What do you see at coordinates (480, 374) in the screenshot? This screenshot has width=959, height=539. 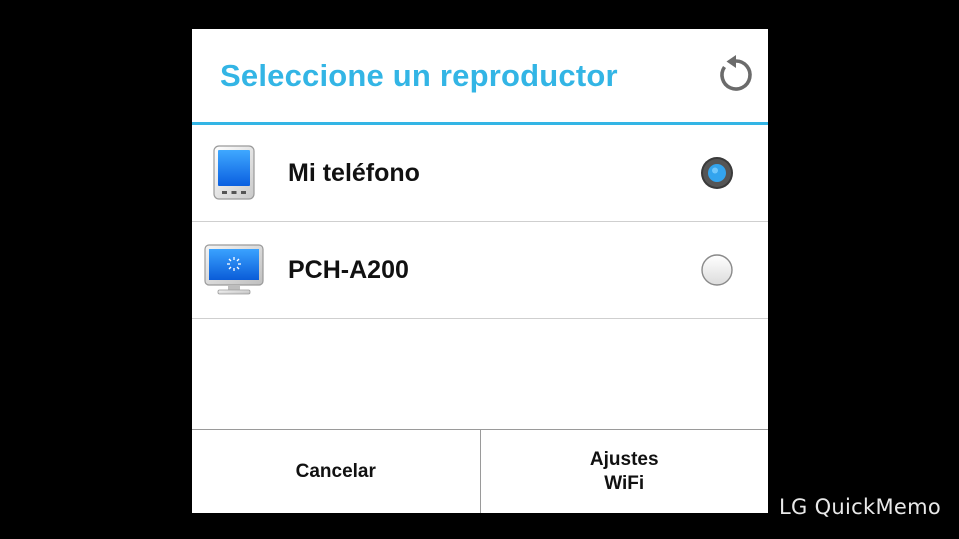 I see `empty-list-area` at bounding box center [480, 374].